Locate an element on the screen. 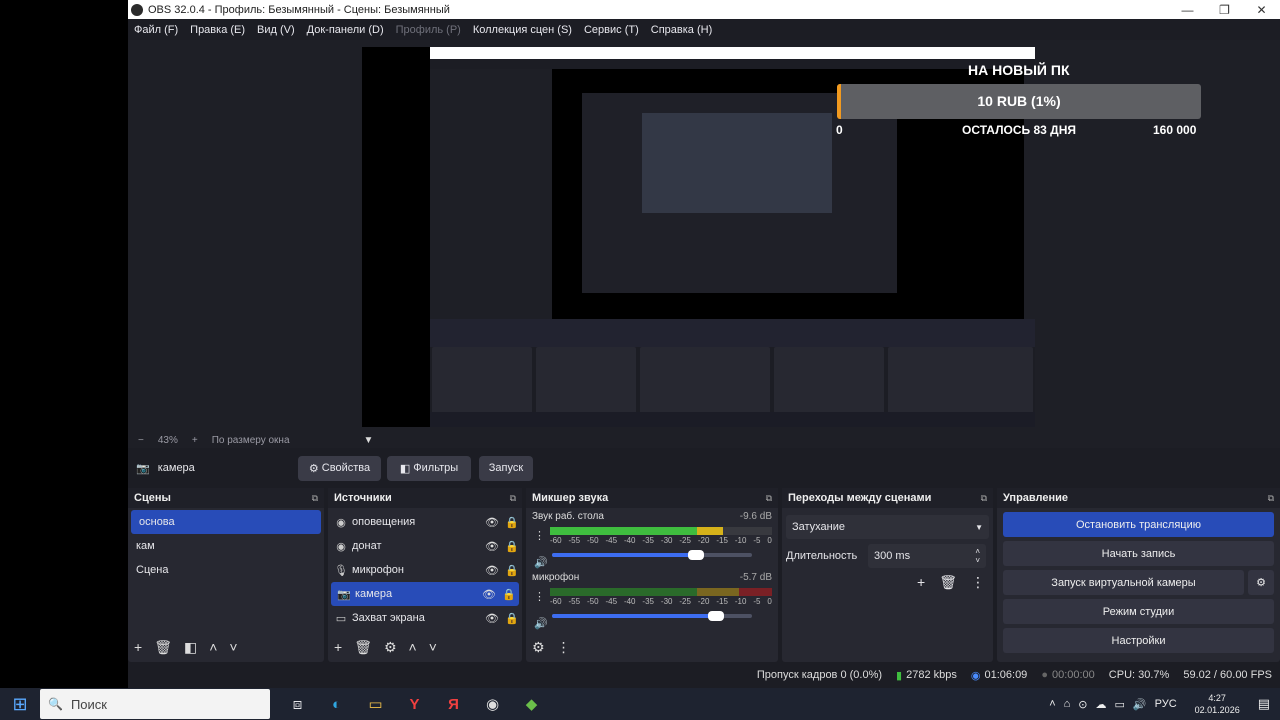 The height and width of the screenshot is (720, 1280). language-indicator: РУС is located at coordinates (1166, 704).